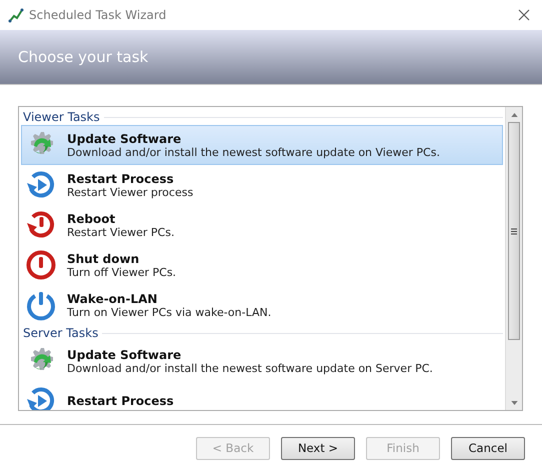 This screenshot has height=471, width=542. What do you see at coordinates (262, 185) in the screenshot?
I see `task-item: Restart Process Restart Viewer process` at bounding box center [262, 185].